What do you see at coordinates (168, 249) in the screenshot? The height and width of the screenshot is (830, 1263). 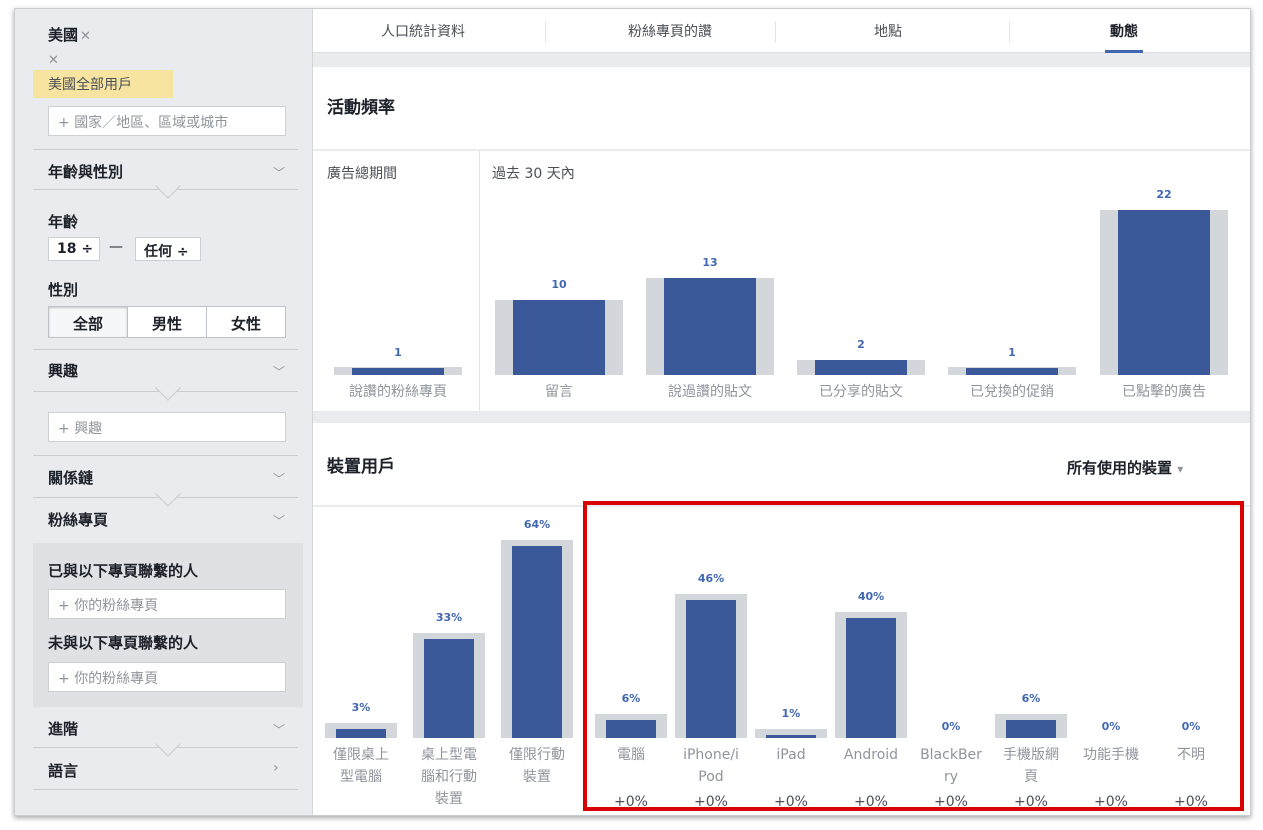 I see `age-to-select: 任何 ÷` at bounding box center [168, 249].